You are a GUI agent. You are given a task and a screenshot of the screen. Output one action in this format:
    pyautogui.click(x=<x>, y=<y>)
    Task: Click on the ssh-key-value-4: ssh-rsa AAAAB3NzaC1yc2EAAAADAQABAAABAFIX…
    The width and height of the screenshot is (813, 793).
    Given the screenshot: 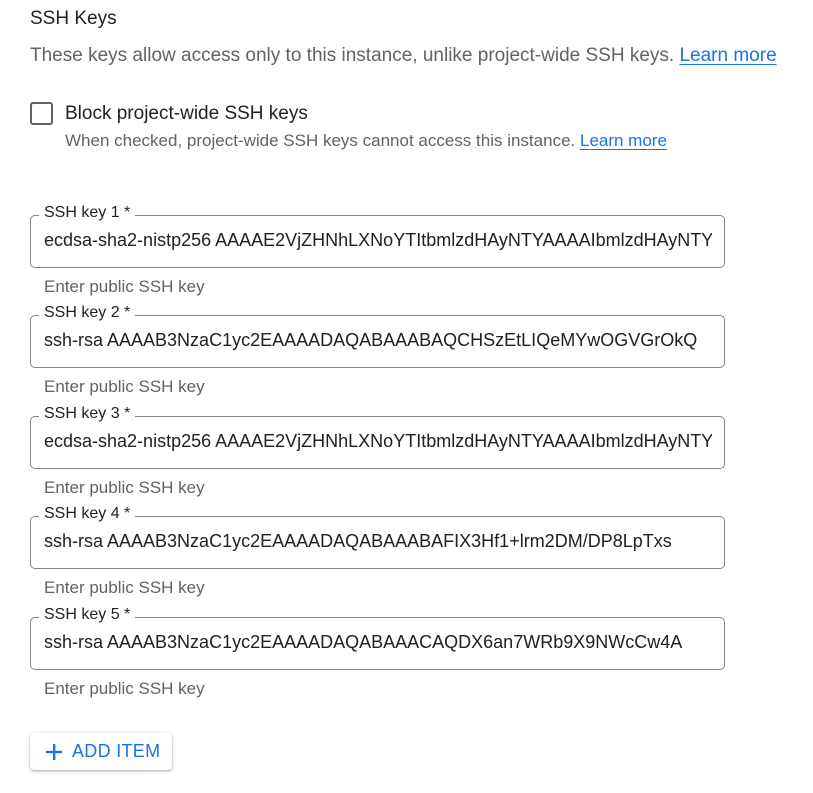 What is the action you would take?
    pyautogui.click(x=378, y=541)
    